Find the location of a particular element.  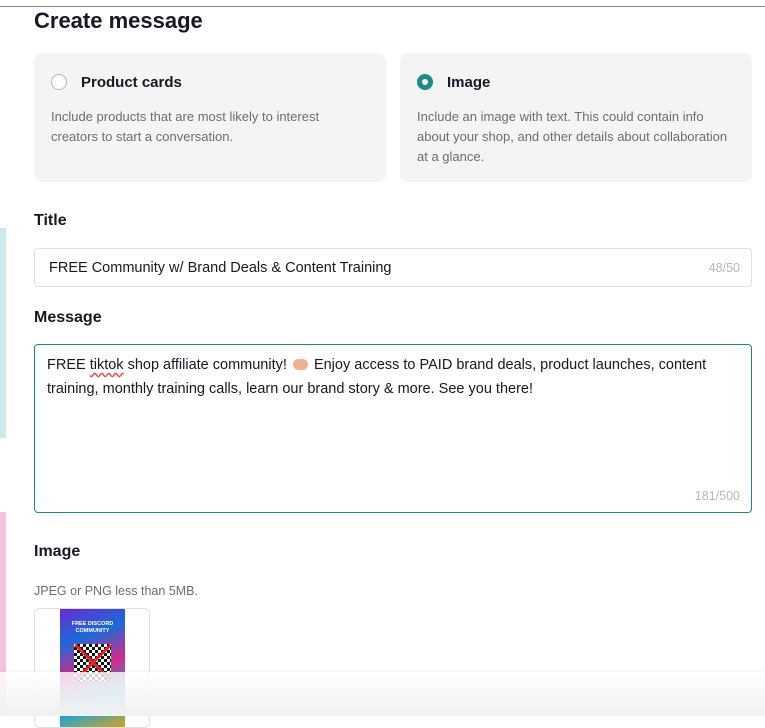

message-char-counter: 181/500 is located at coordinates (717, 496).